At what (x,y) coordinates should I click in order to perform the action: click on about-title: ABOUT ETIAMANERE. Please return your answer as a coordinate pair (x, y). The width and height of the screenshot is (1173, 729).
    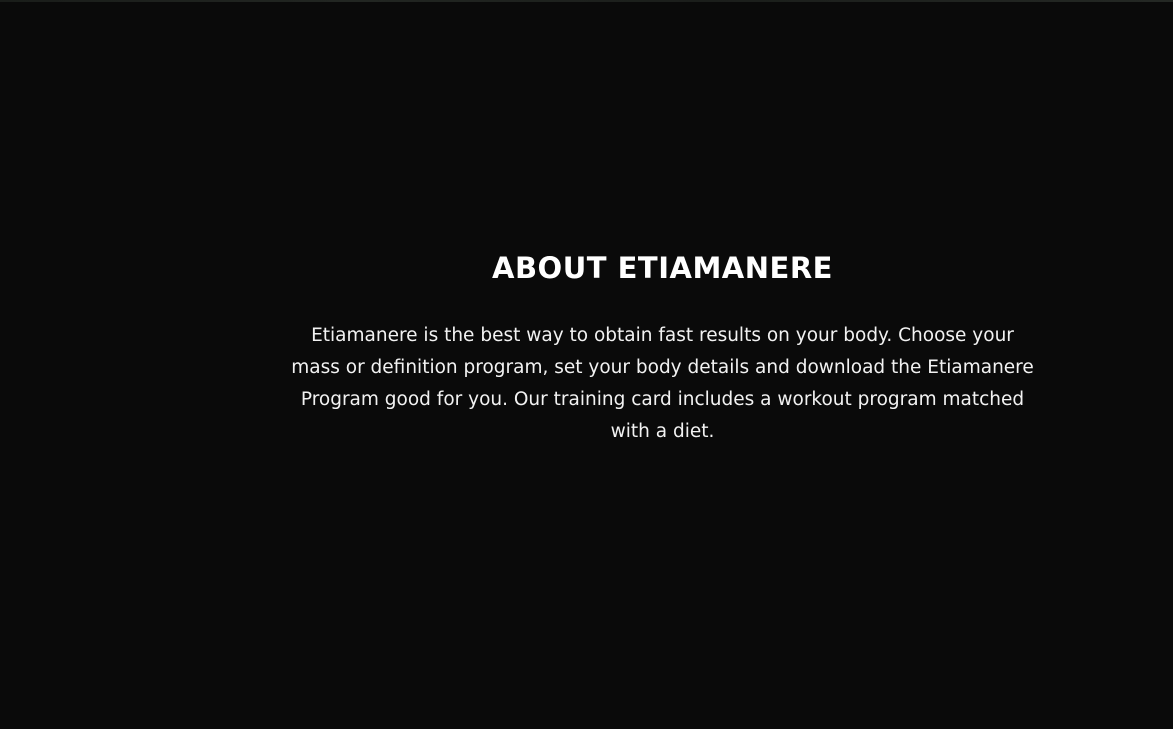
    Looking at the image, I should click on (662, 268).